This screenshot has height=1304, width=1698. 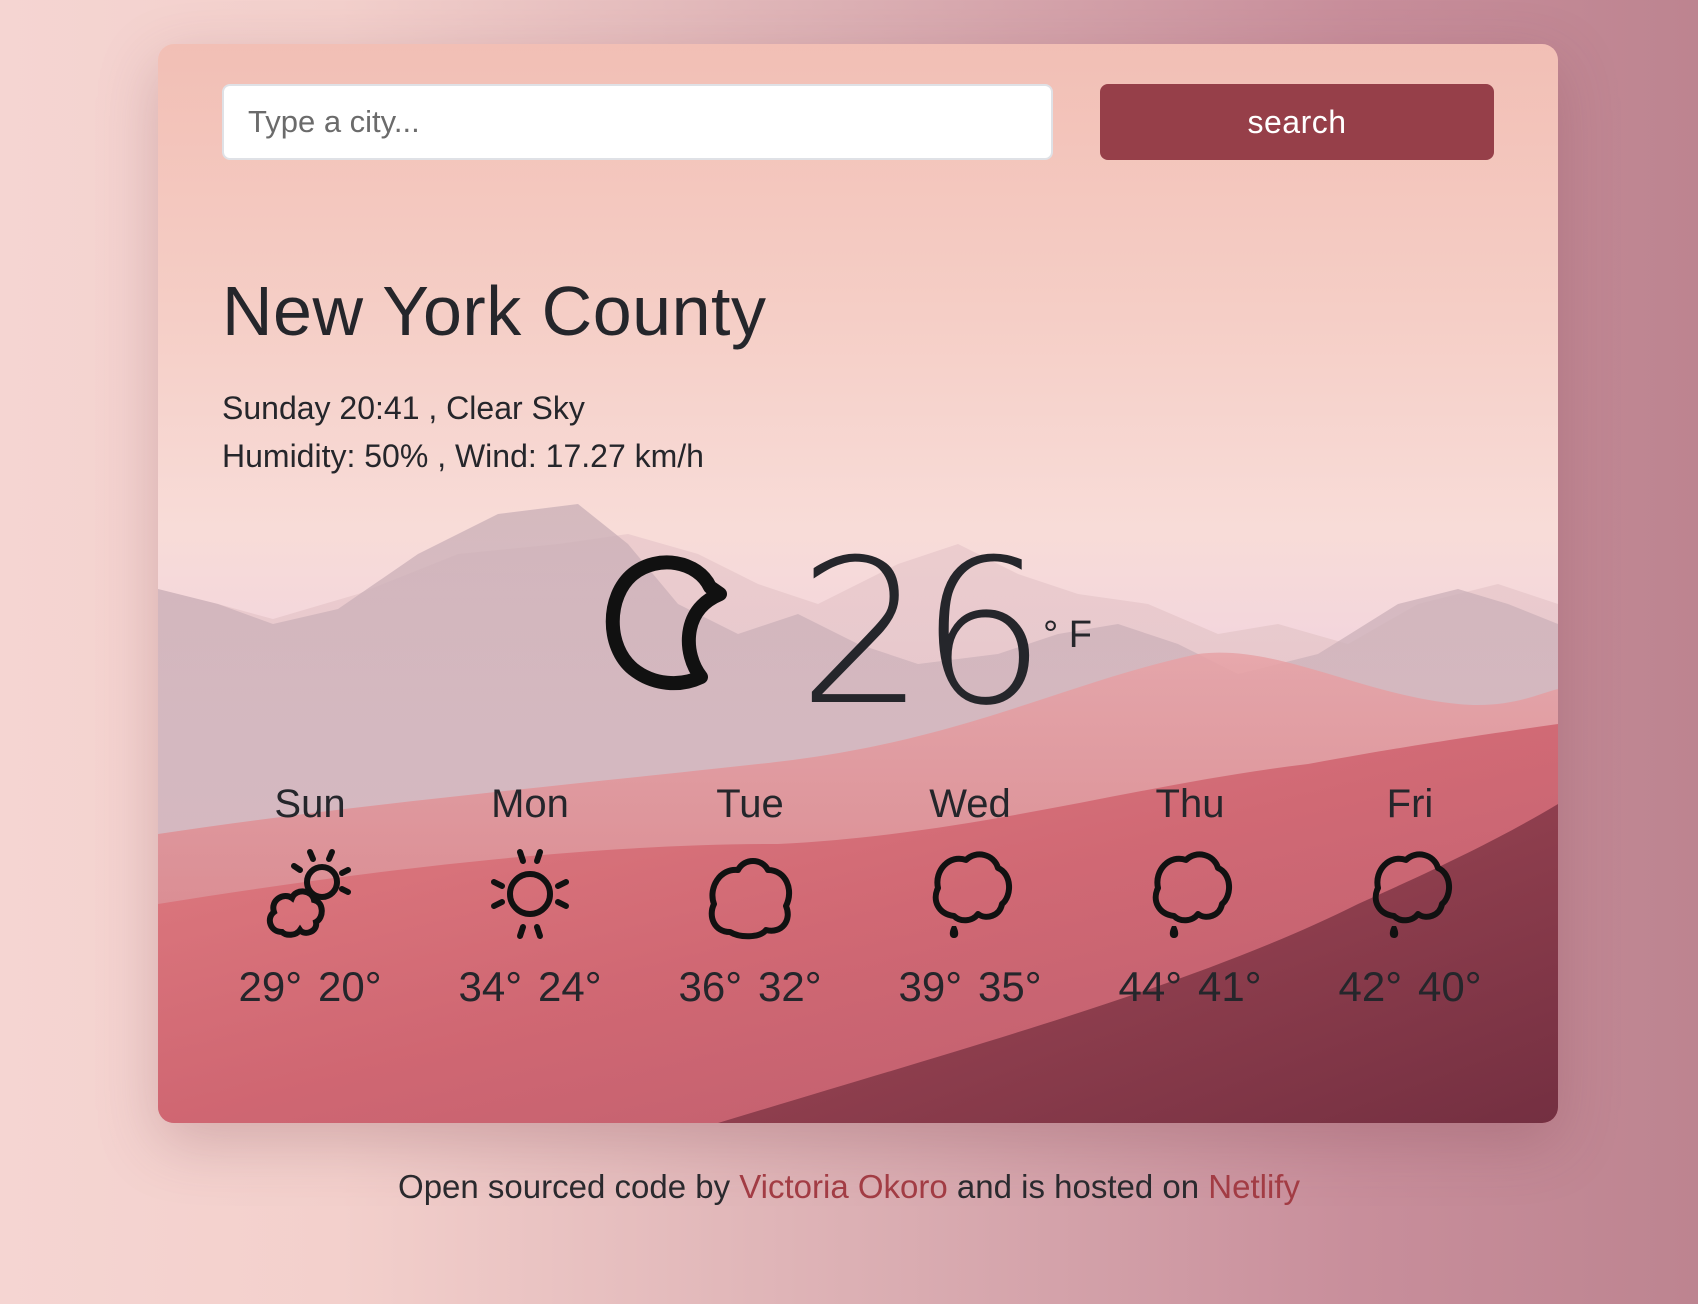 What do you see at coordinates (1230, 986) in the screenshot?
I see `forecast-low: 41°` at bounding box center [1230, 986].